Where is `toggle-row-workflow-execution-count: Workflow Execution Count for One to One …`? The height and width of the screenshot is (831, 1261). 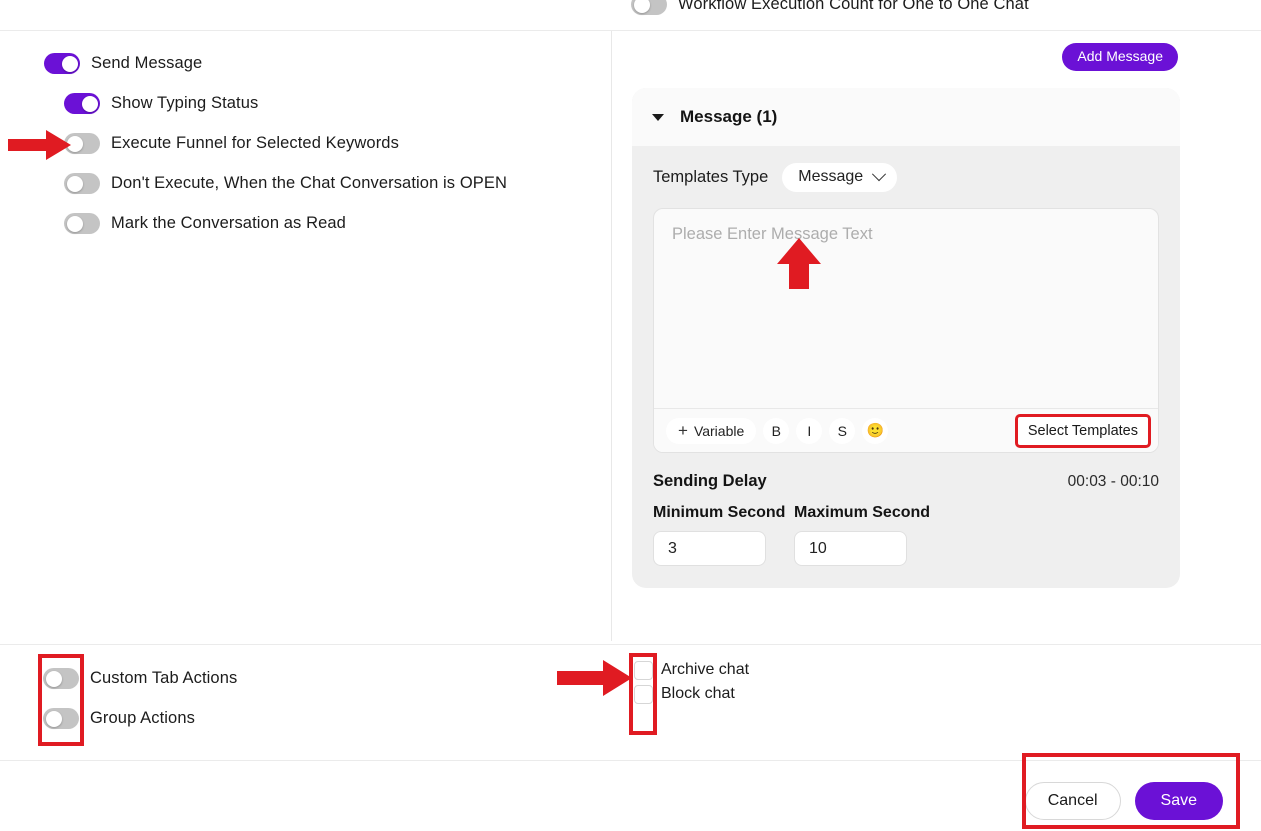 toggle-row-workflow-execution-count: Workflow Execution Count for One to One … is located at coordinates (830, 7).